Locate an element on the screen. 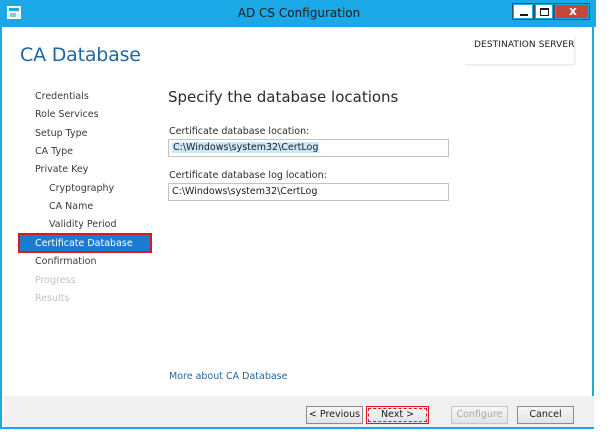 The width and height of the screenshot is (610, 445). db-log-location-label: Certificate database log location: is located at coordinates (248, 175).